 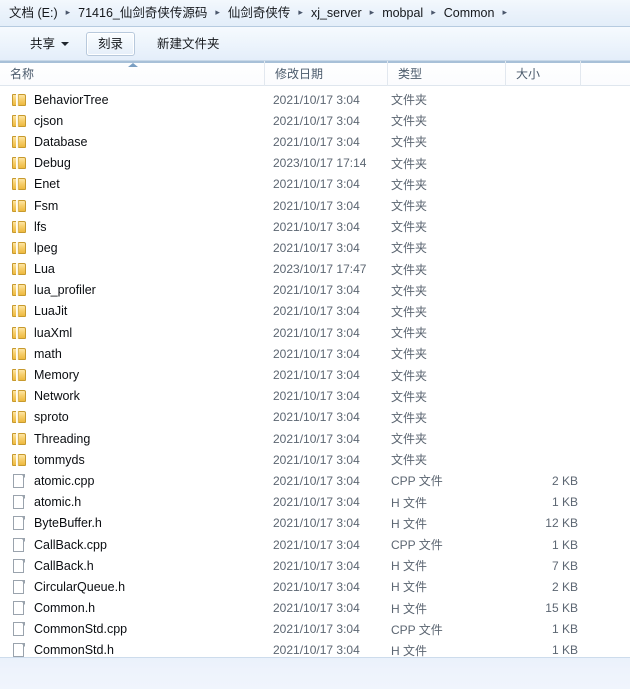 I want to click on file-list-row: luaXml 2021/10/17 3:04 文件夹, so click(x=315, y=332).